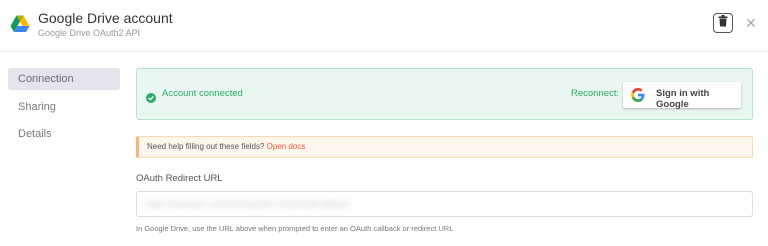  What do you see at coordinates (105, 18) in the screenshot?
I see `credential-title: Google Drive account` at bounding box center [105, 18].